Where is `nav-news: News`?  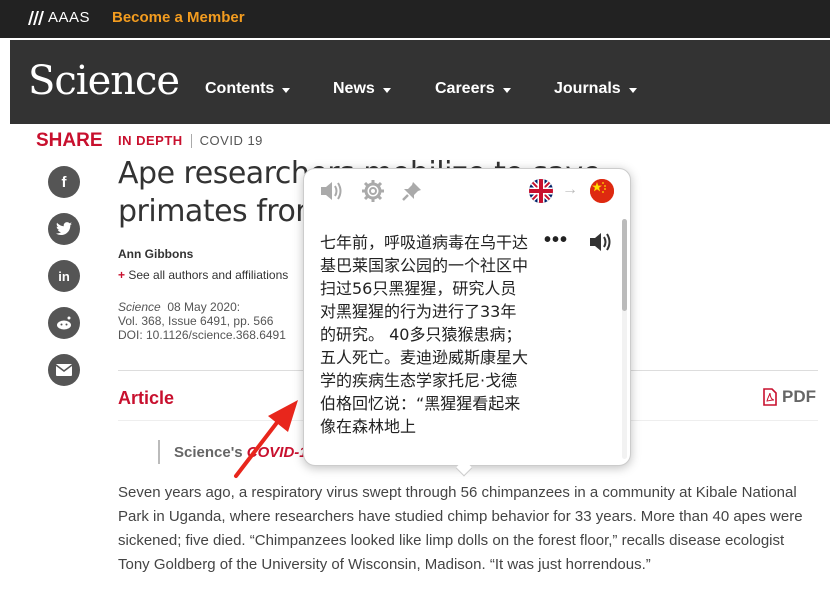
nav-news: News is located at coordinates (362, 89).